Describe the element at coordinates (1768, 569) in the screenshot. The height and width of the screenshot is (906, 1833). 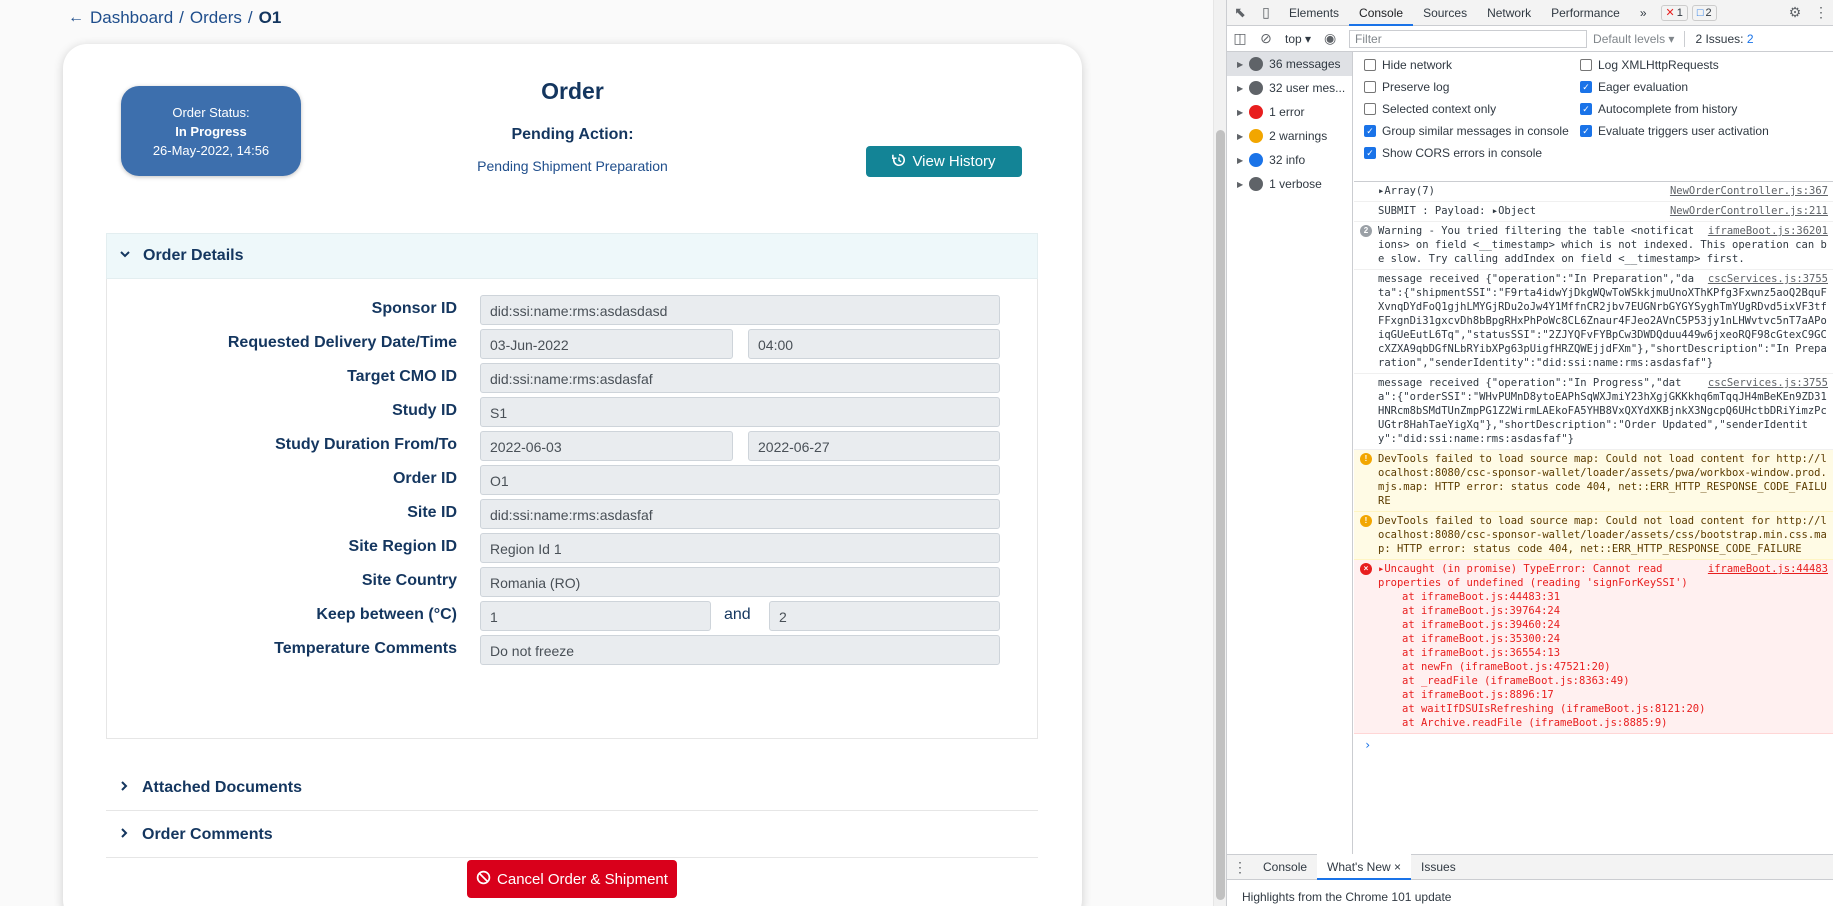
I see `source-link: iframeBoot.js:44483` at that location.